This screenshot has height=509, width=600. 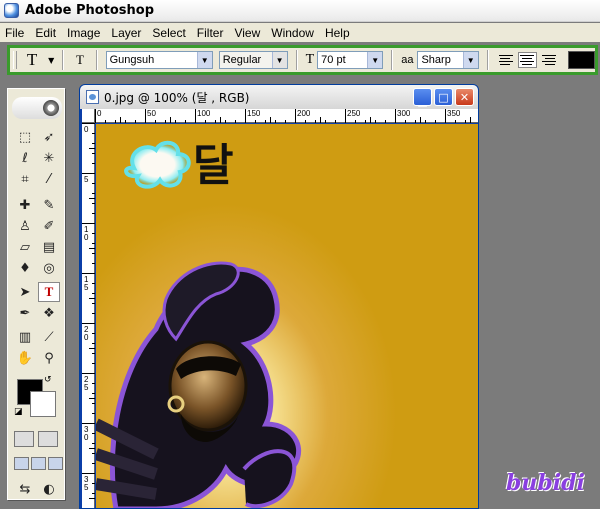 I want to click on path-selection-tool-icon: ➤, so click(x=25, y=292).